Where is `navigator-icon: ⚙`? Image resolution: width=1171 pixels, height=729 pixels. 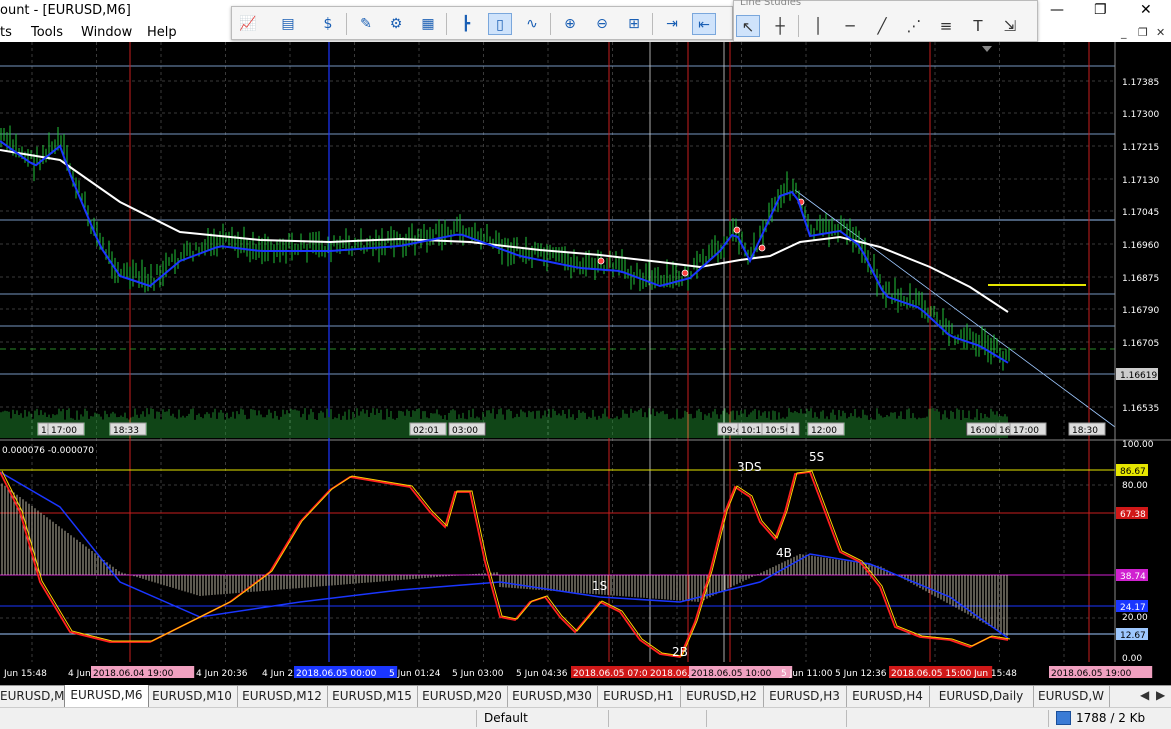
navigator-icon: ⚙ is located at coordinates (396, 24).